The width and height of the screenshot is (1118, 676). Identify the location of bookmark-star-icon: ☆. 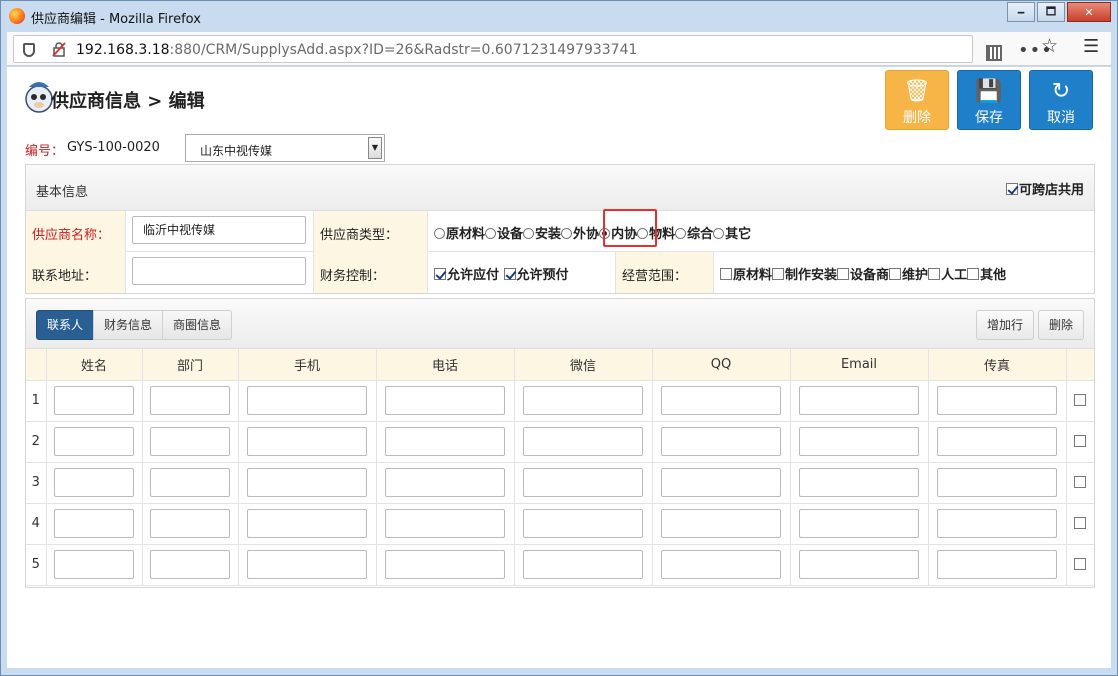
(1049, 46).